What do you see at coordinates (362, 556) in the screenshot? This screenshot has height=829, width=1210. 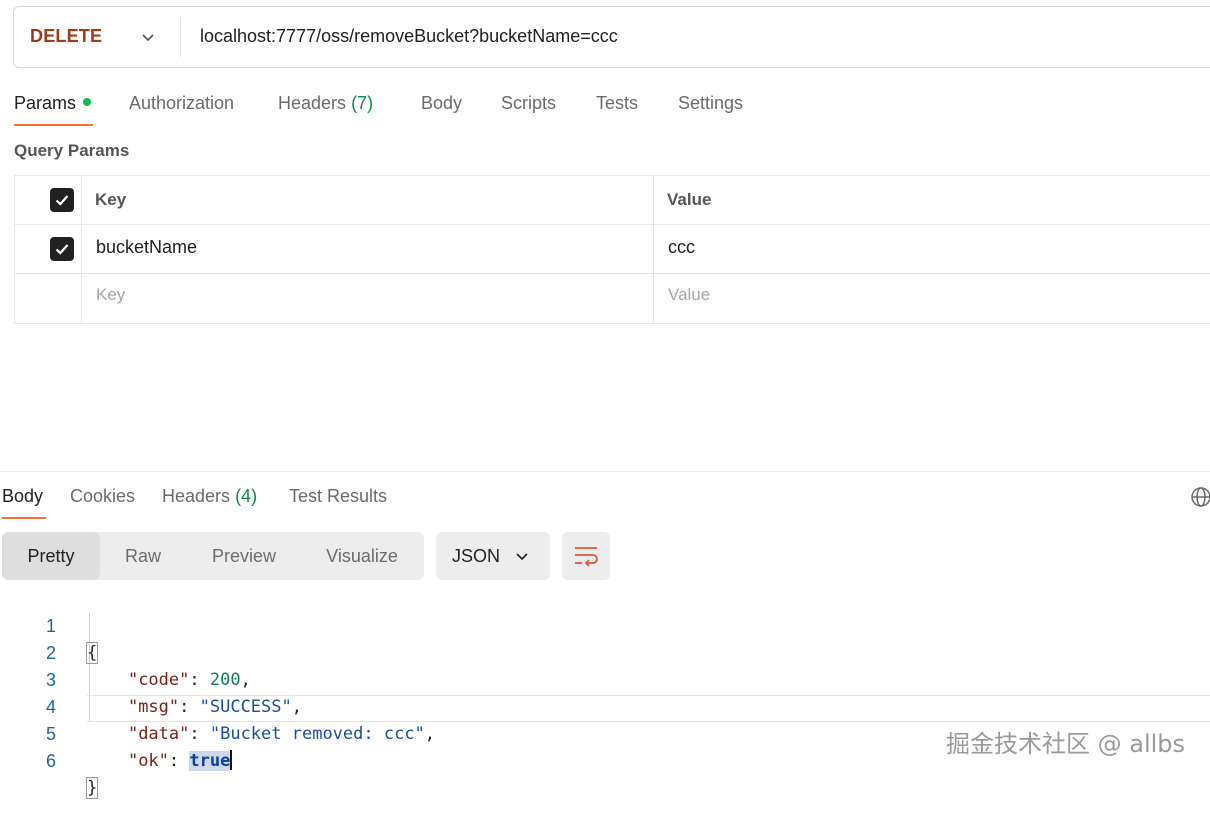 I see `view-visualize-button: Visualize` at bounding box center [362, 556].